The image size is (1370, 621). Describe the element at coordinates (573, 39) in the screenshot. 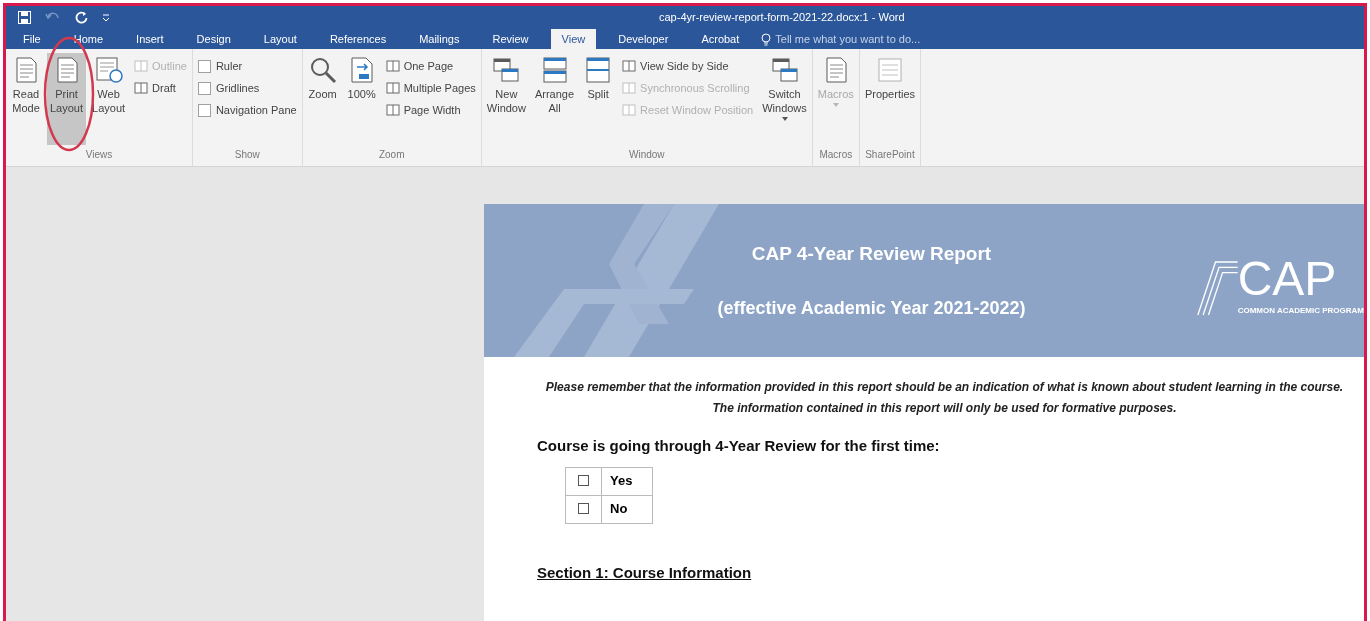

I see `ribbon-tab: View` at that location.